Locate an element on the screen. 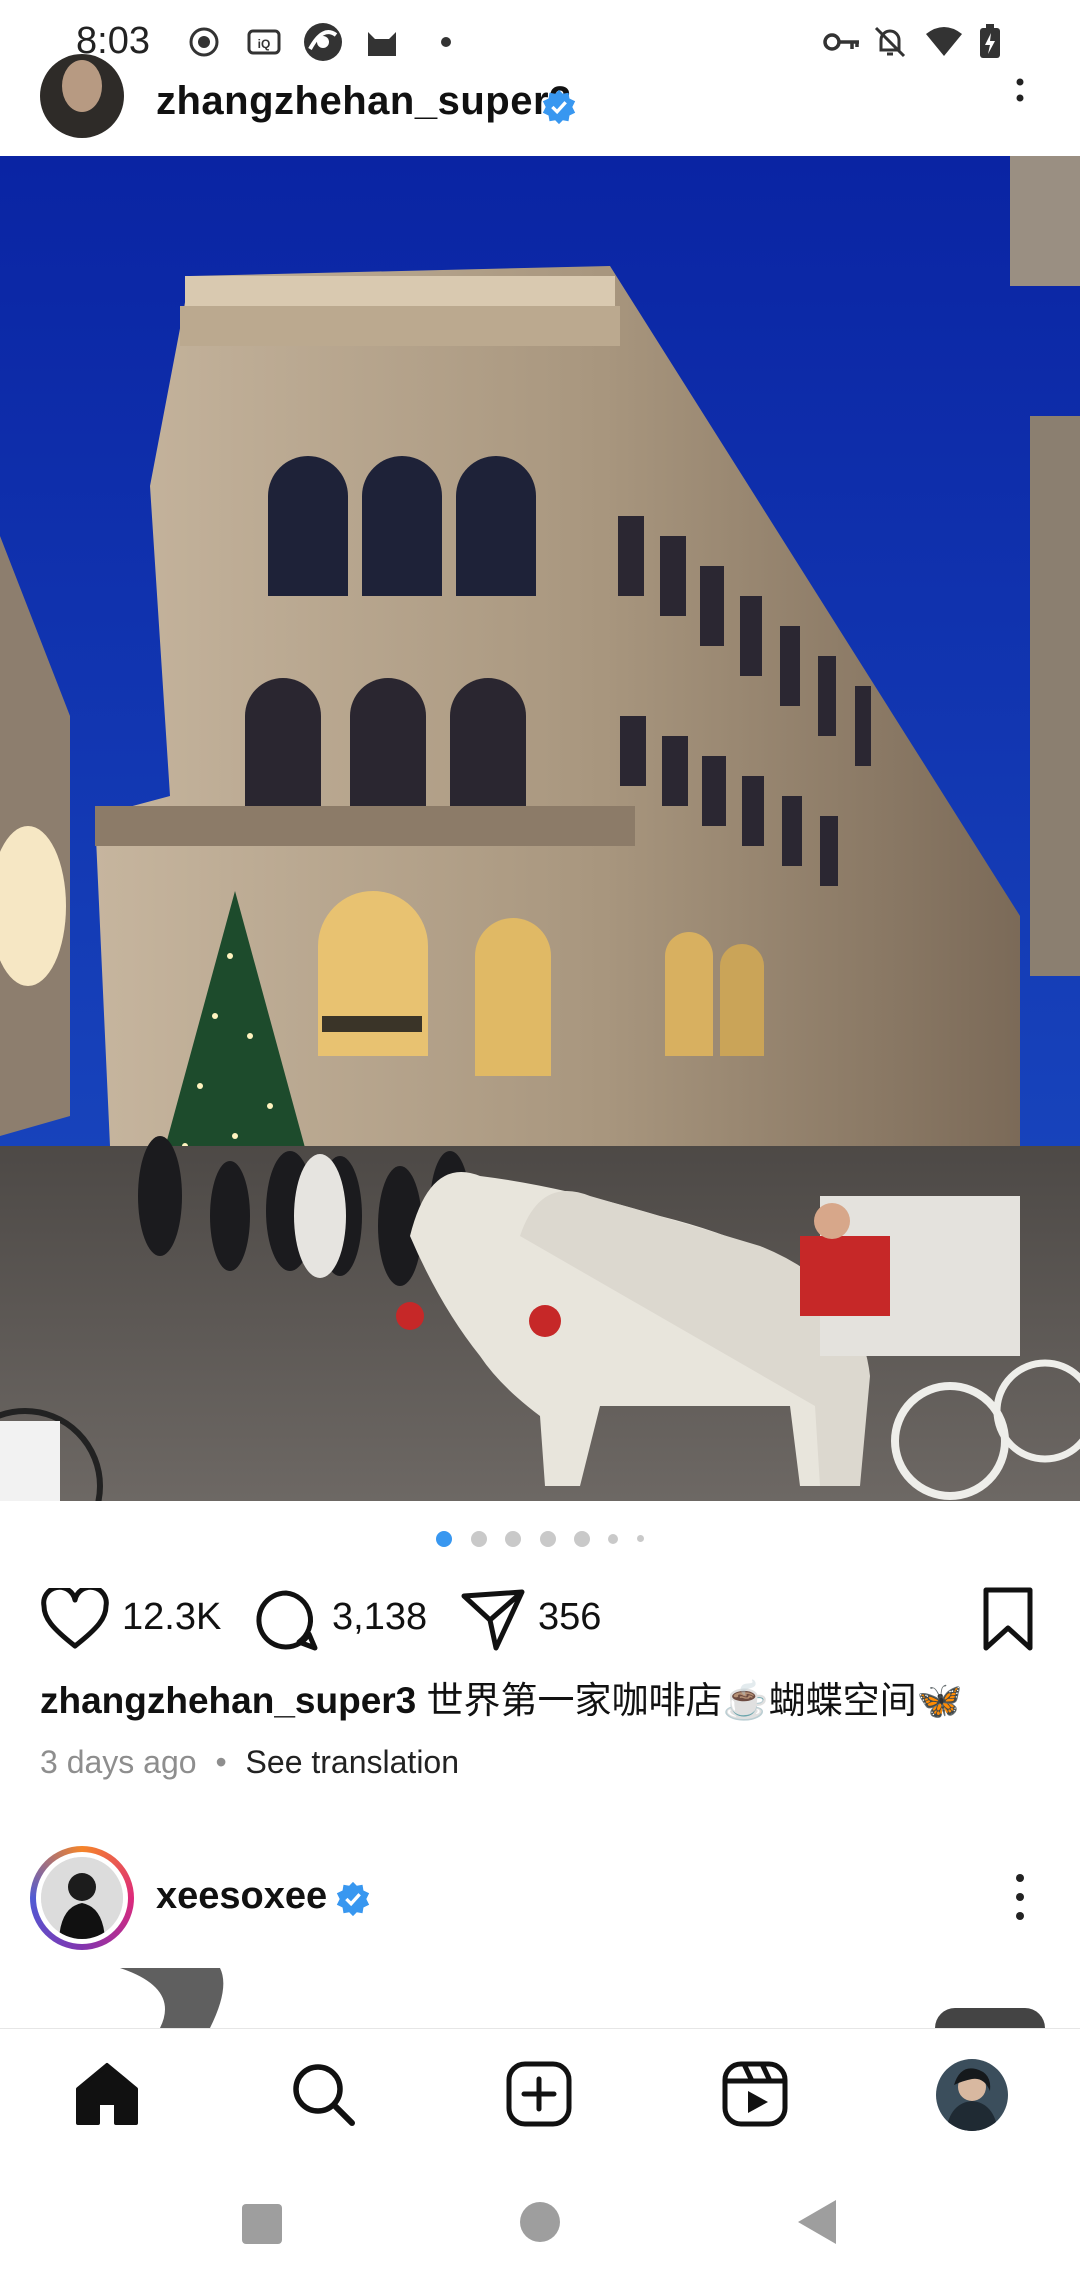  comment-icon is located at coordinates (286, 1620).